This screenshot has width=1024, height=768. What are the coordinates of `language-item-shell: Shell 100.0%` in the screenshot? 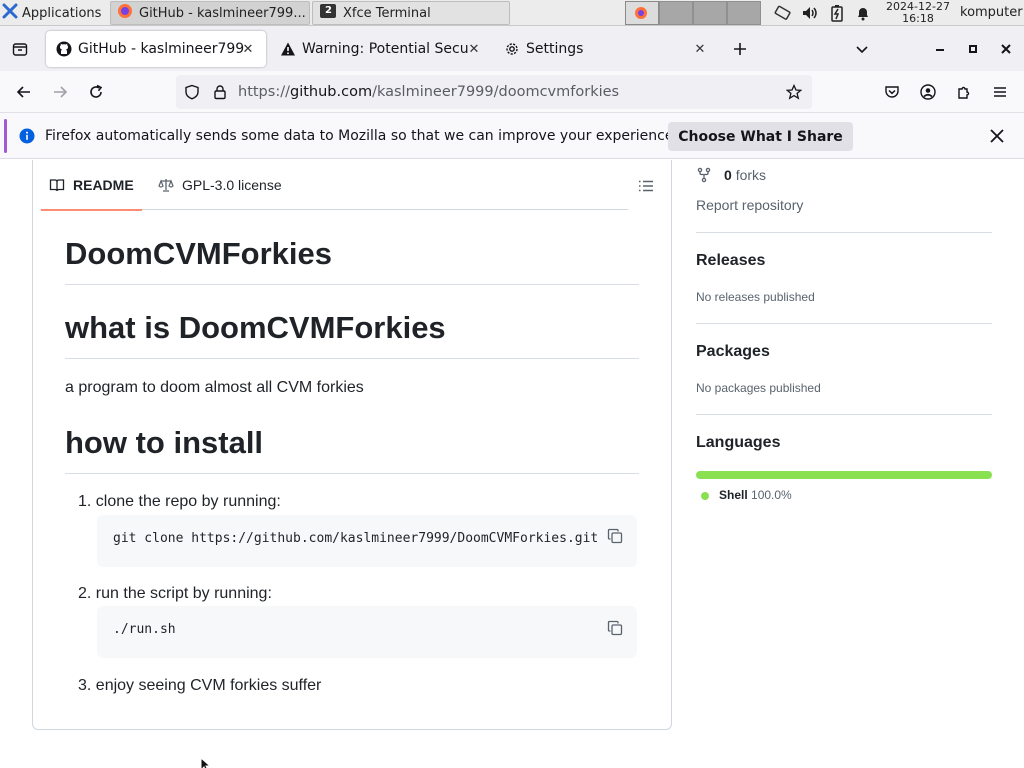 It's located at (755, 495).